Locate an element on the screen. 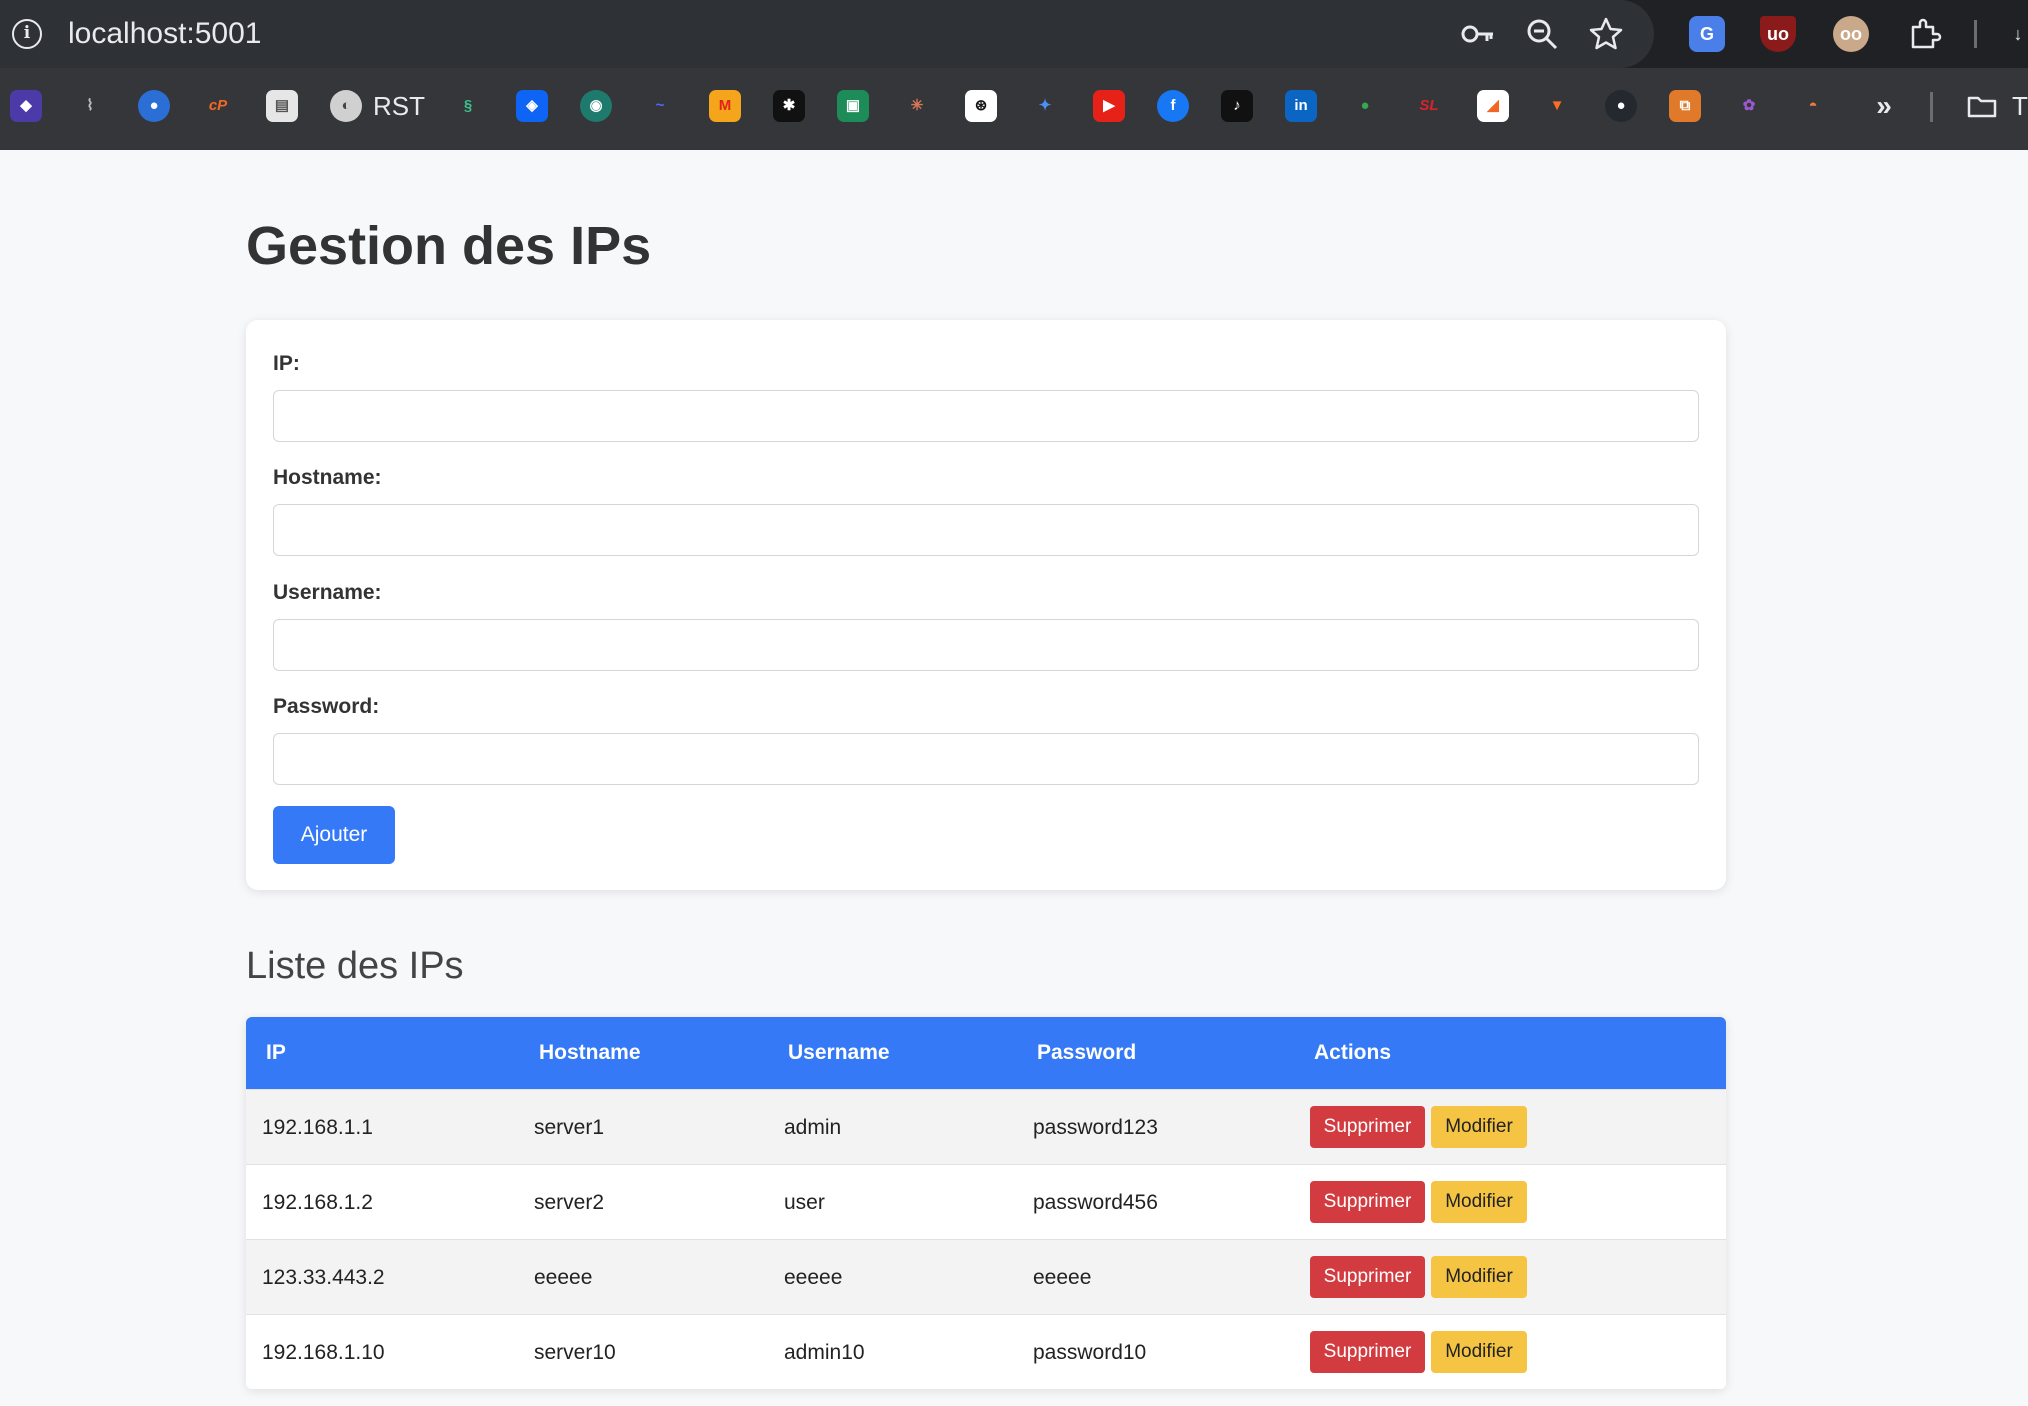  gemini-icon: ✦ is located at coordinates (1045, 106).